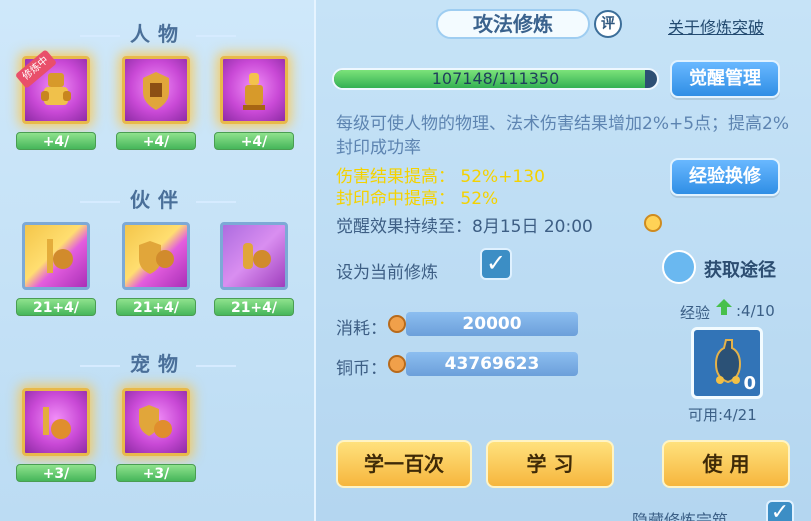  What do you see at coordinates (780, 510) in the screenshot?
I see `hide-training-checkbox: ✓` at bounding box center [780, 510].